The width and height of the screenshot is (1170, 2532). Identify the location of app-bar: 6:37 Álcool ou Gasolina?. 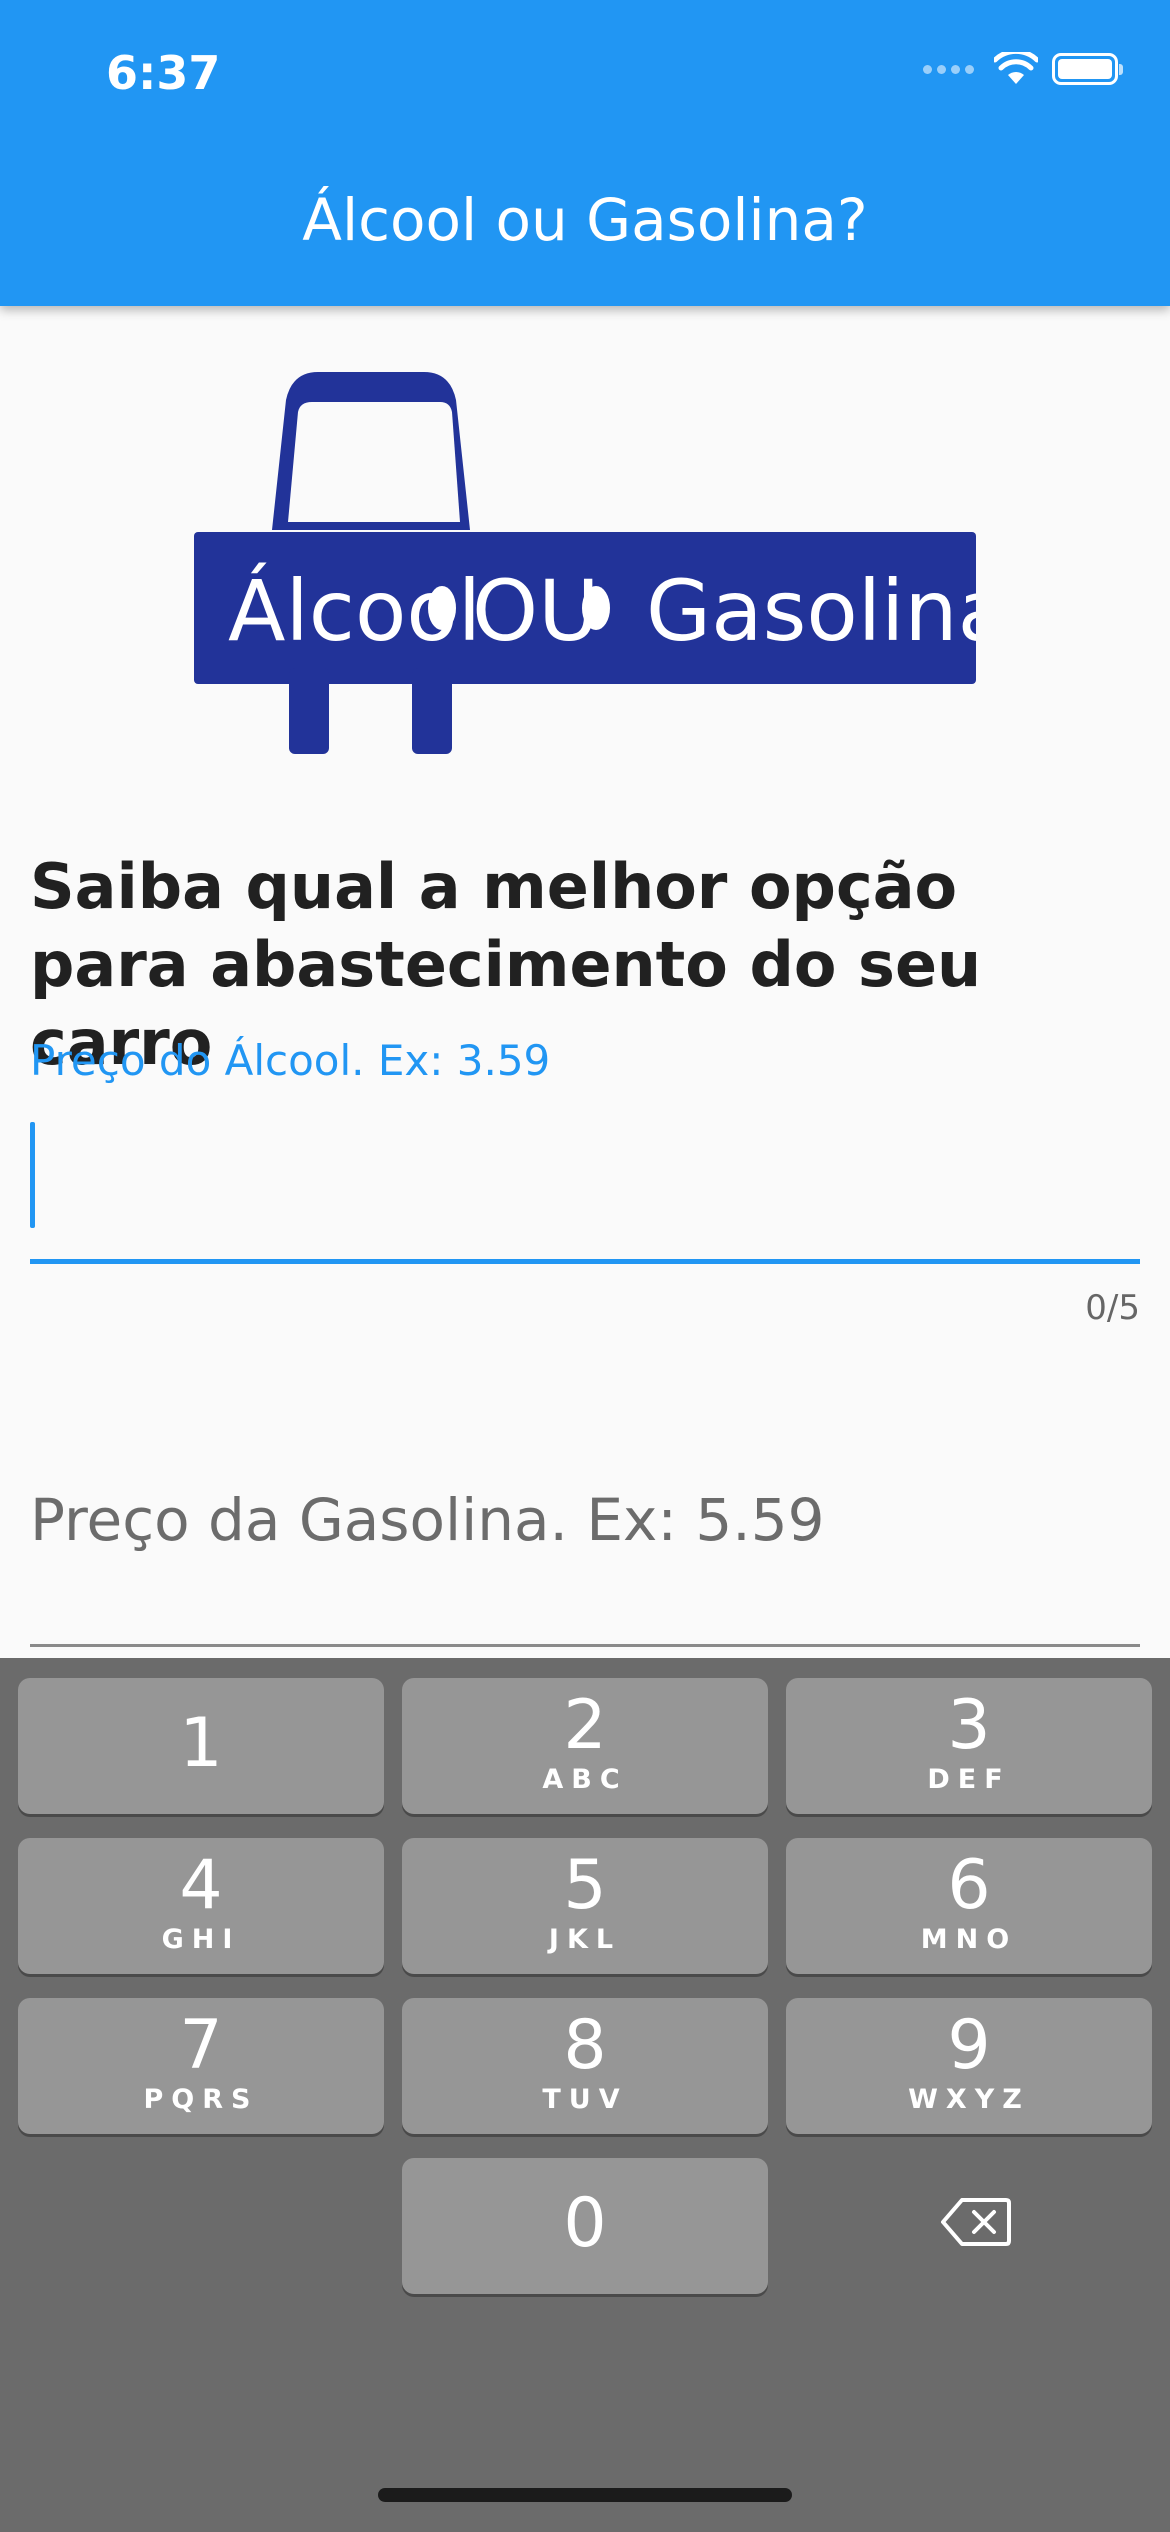
(585, 153).